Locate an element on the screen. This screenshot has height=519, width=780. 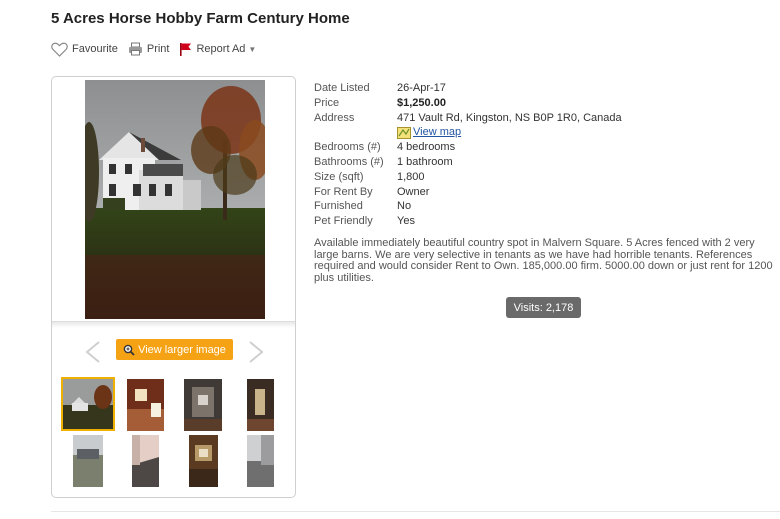
main-photo-image is located at coordinates (175, 199).